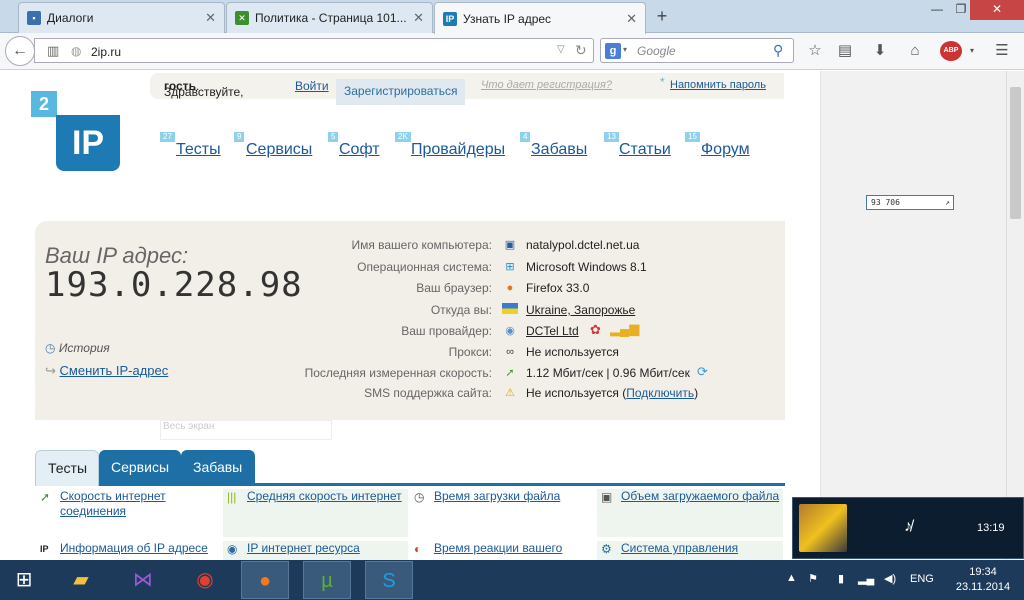 This screenshot has height=600, width=1024. I want to click on menu-soft: Софт, so click(359, 150).